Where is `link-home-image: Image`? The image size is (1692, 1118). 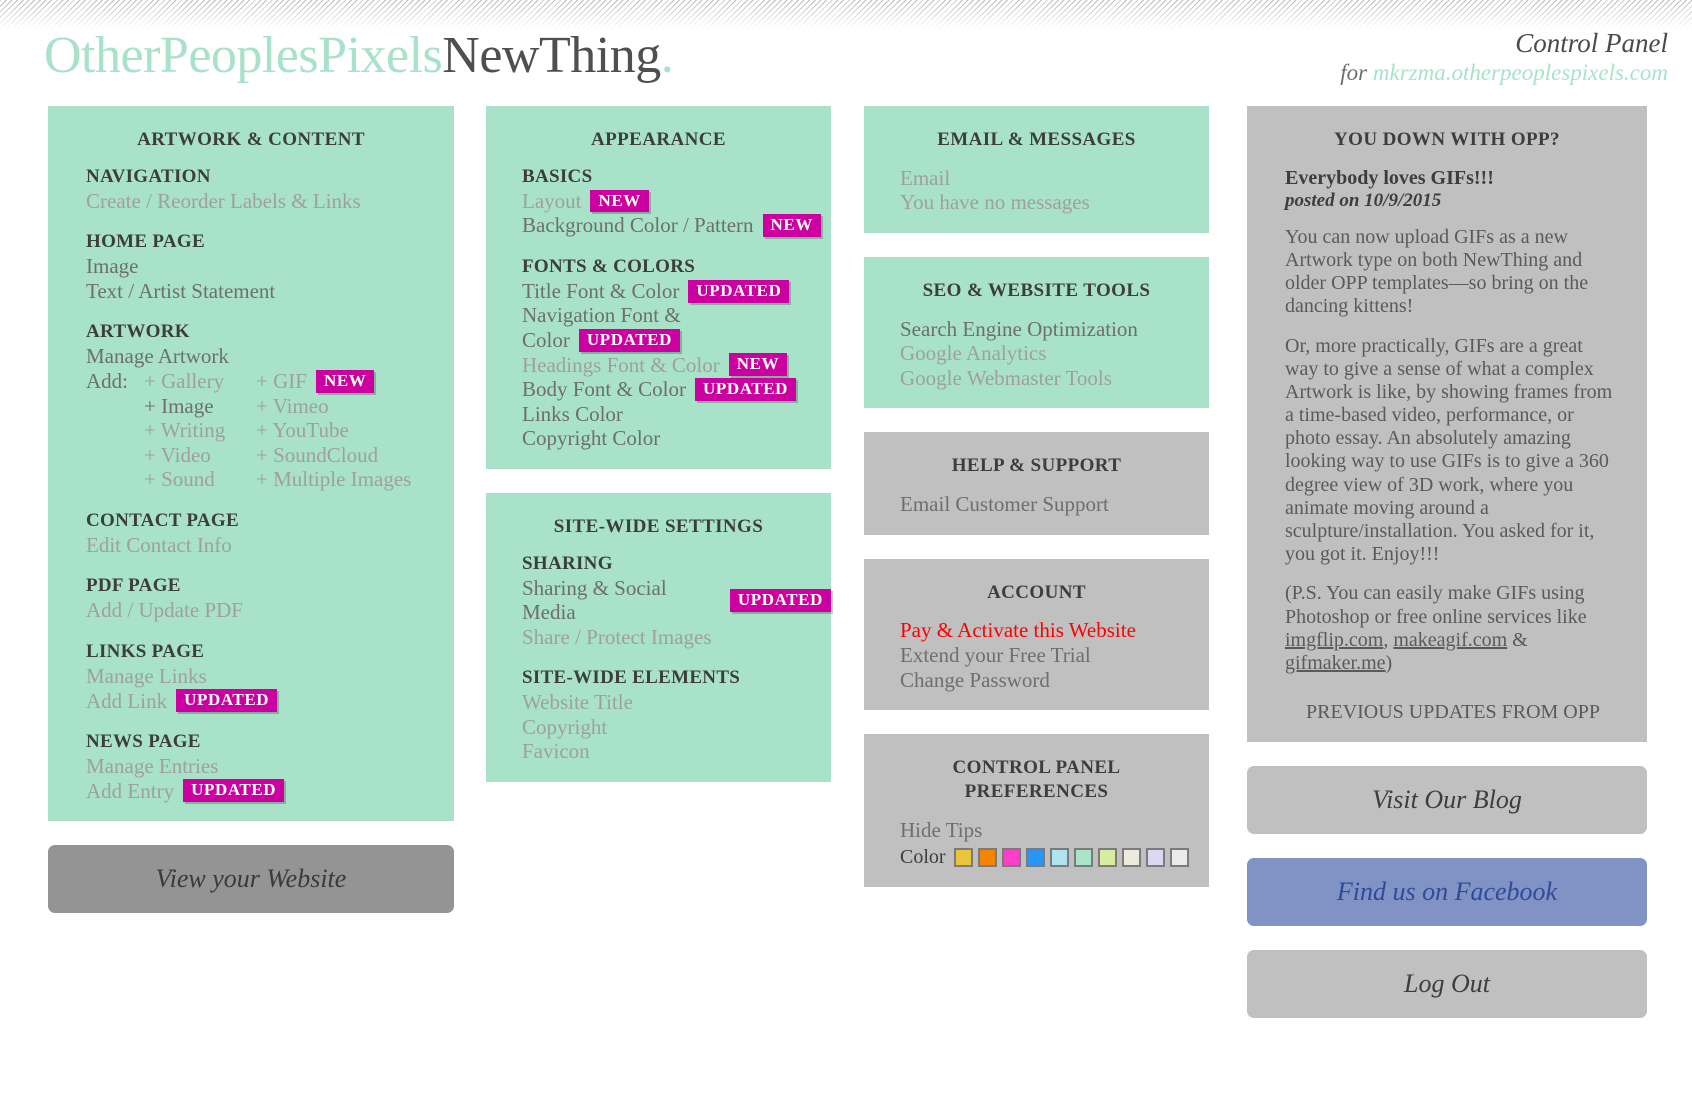
link-home-image: Image is located at coordinates (270, 266).